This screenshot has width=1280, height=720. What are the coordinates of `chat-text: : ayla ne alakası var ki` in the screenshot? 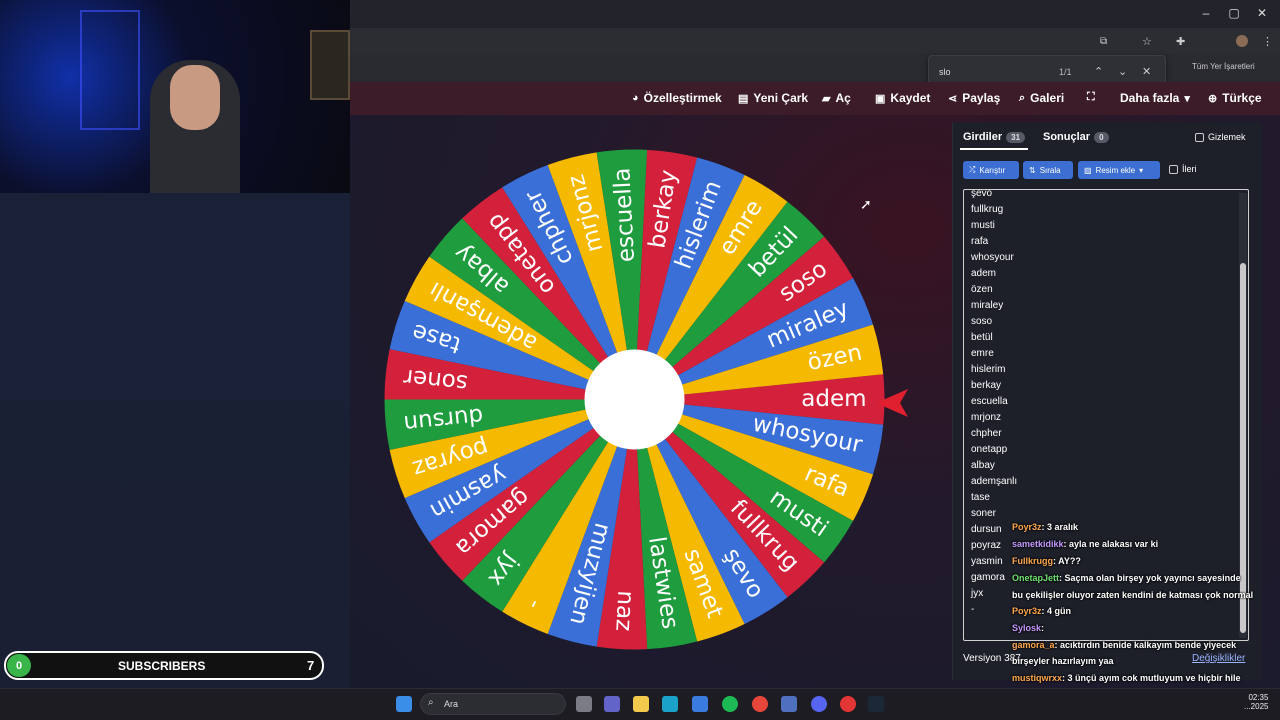 It's located at (1111, 544).